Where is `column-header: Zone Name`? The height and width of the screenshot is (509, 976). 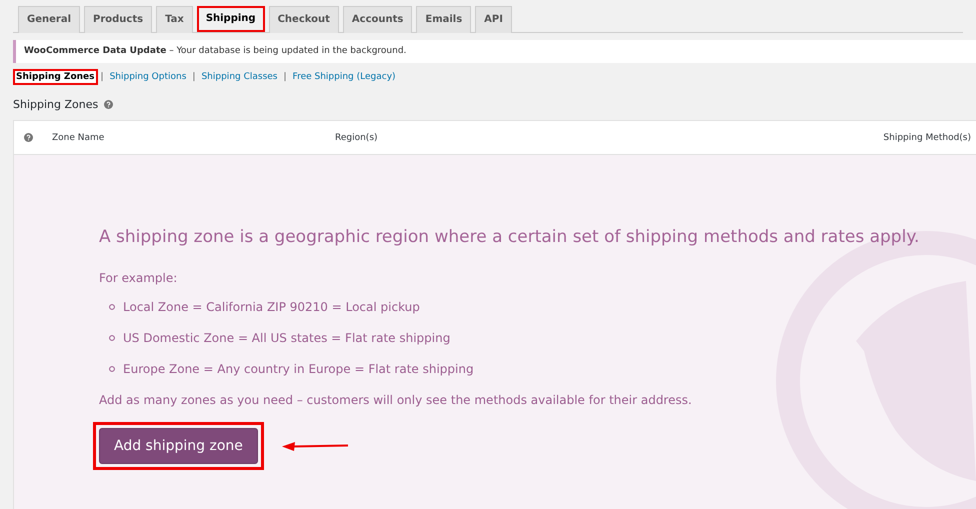 column-header: Zone Name is located at coordinates (79, 137).